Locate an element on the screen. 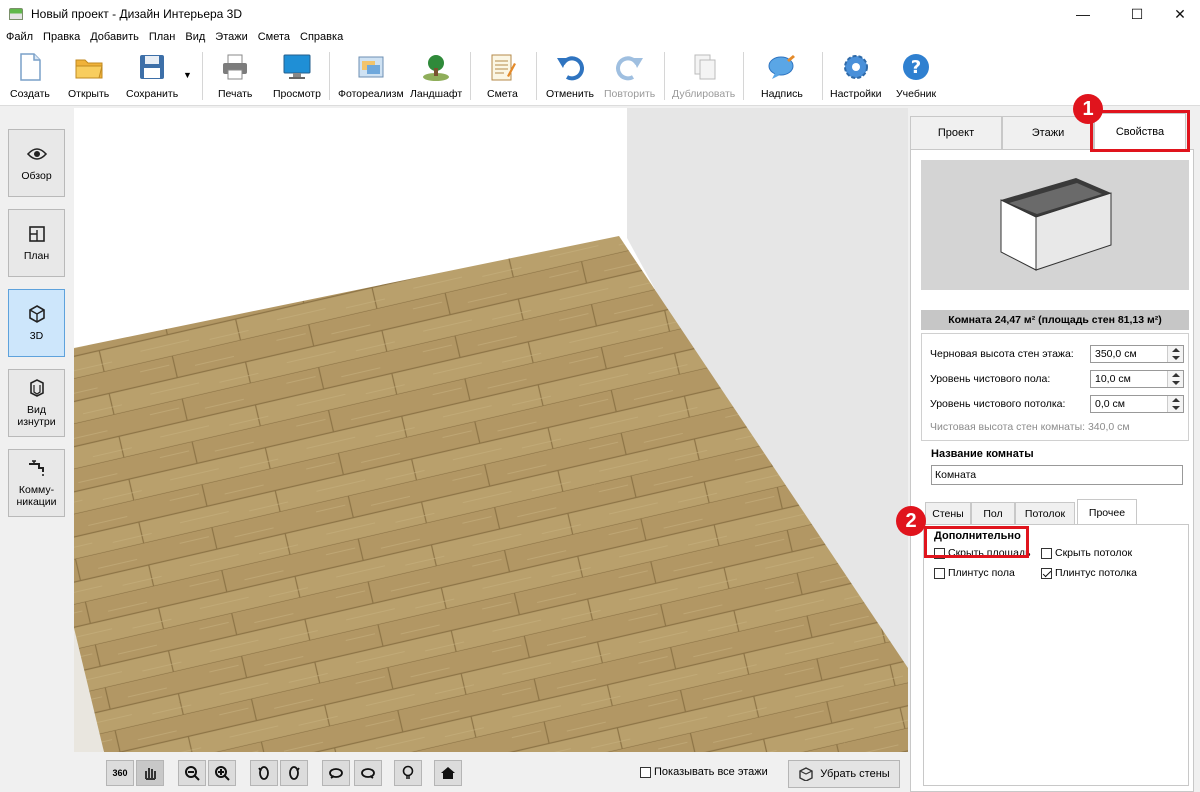 This screenshot has width=1200, height=792. menu-floors: Этажи is located at coordinates (231, 37).